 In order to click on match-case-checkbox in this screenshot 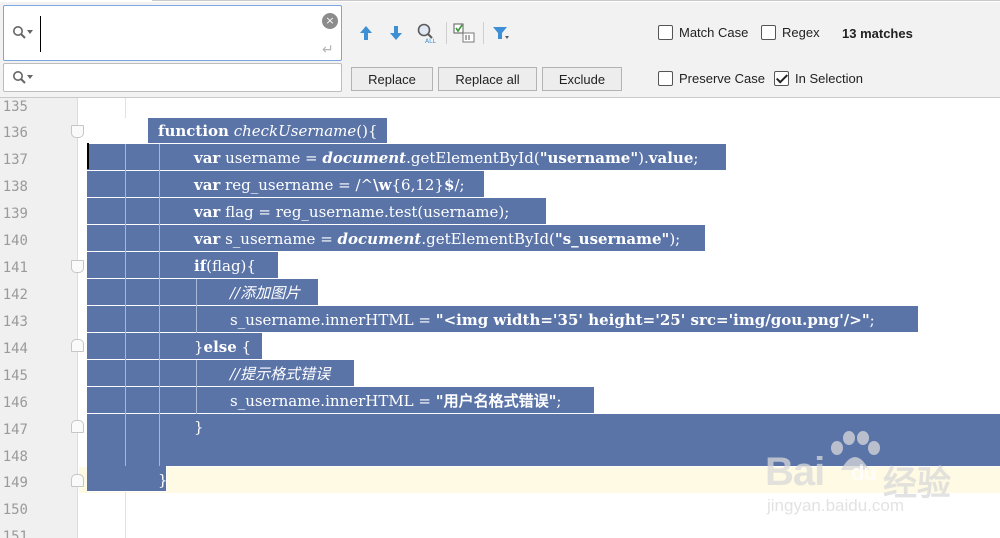, I will do `click(665, 32)`.